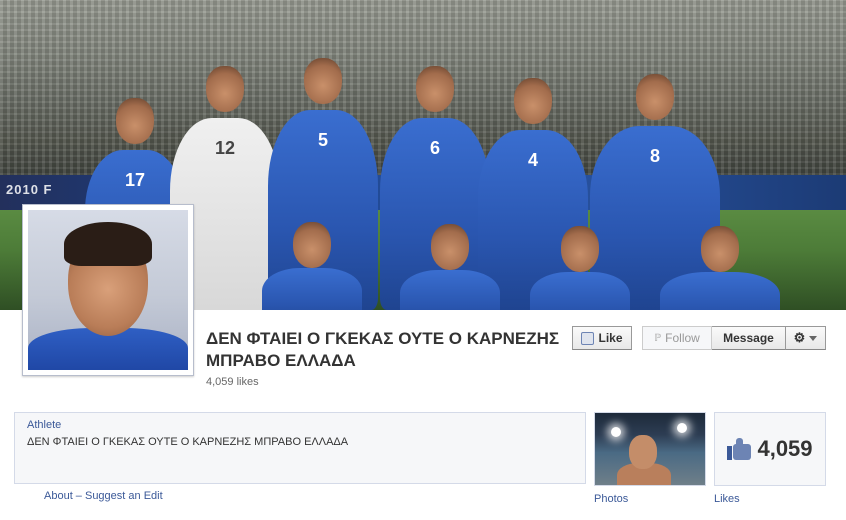 This screenshot has height=520, width=846. I want to click on category-link: Athlete, so click(44, 425).